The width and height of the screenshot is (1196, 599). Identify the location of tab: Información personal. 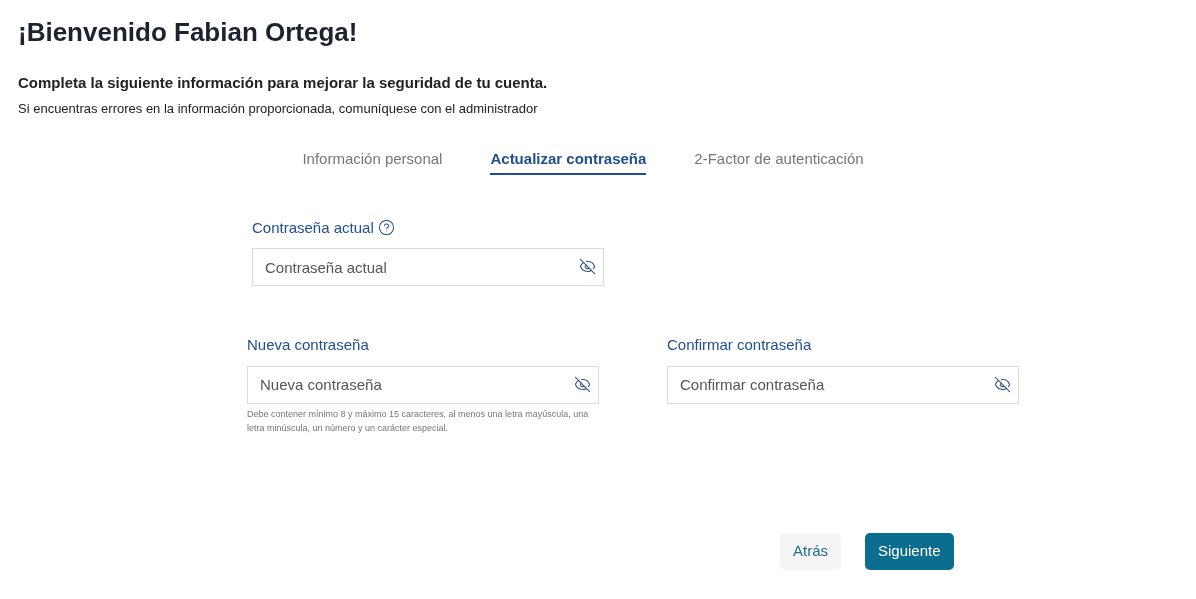
(372, 161).